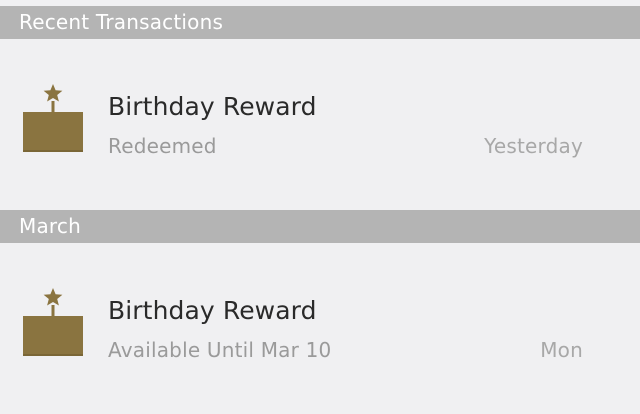 Image resolution: width=640 pixels, height=414 pixels. I want to click on section-header-label: March, so click(50, 226).